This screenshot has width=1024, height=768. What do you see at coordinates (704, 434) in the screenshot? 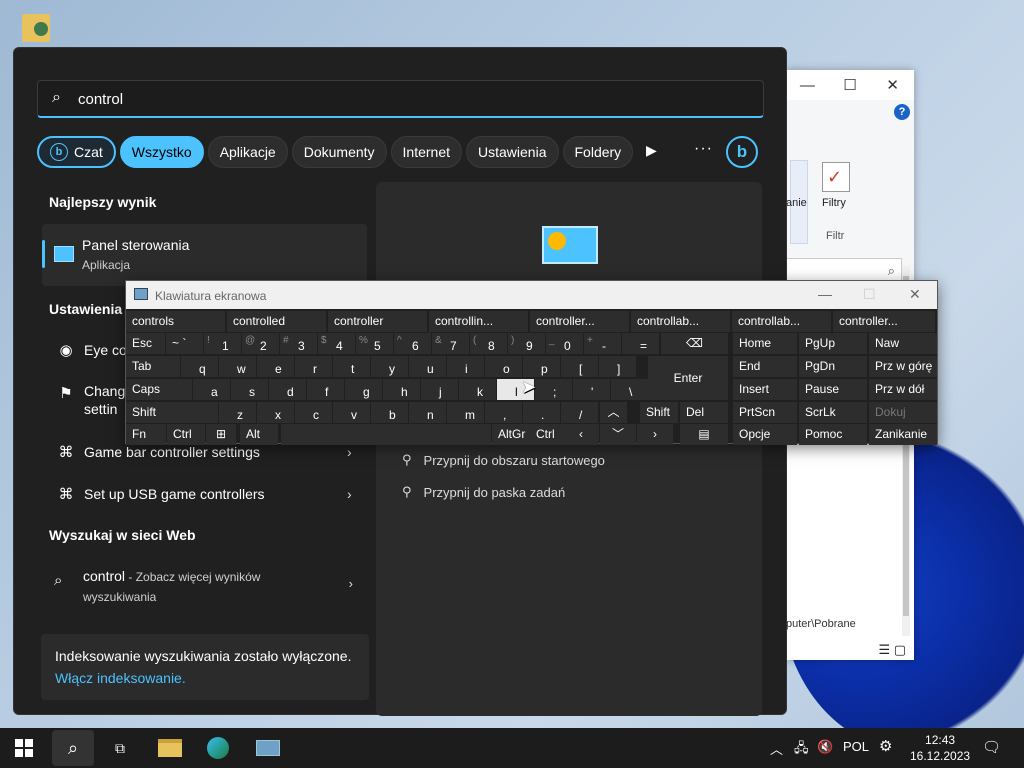
I see `context-menu-icon: ▤` at bounding box center [704, 434].